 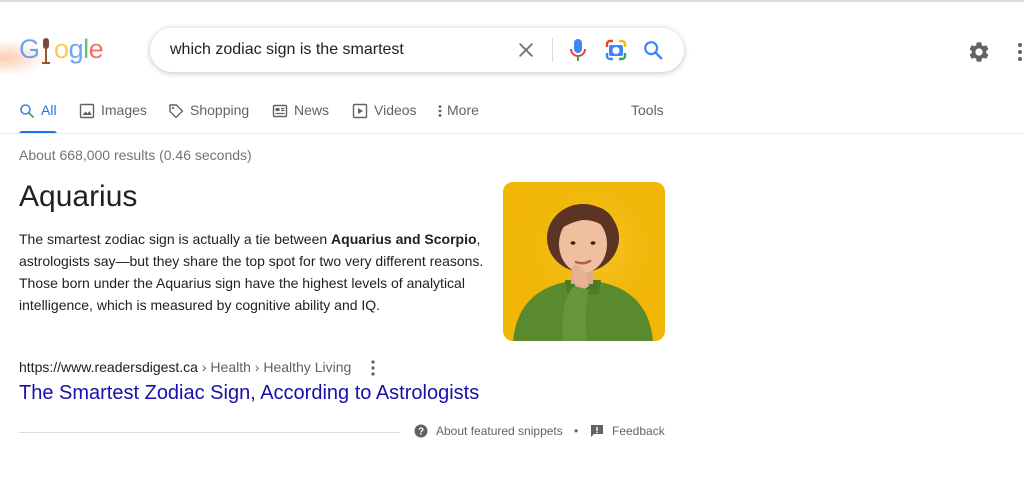 What do you see at coordinates (49, 110) in the screenshot?
I see `tab-label: All` at bounding box center [49, 110].